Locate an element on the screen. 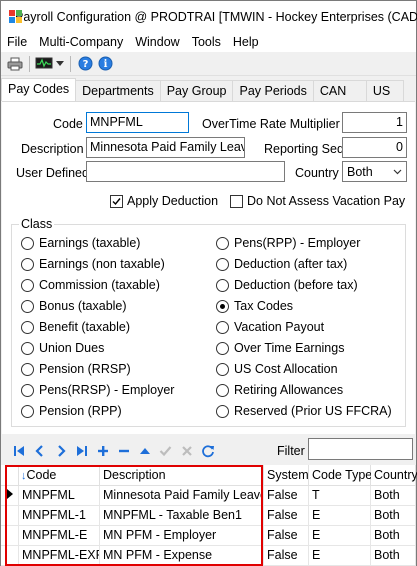  radio-commission-taxable: Commission (taxable) is located at coordinates (90, 285).